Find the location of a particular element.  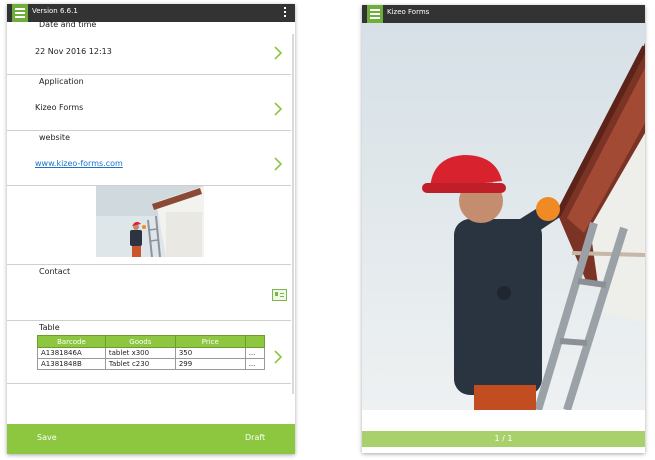

top-bar: Kizeo Forms is located at coordinates (503, 14).